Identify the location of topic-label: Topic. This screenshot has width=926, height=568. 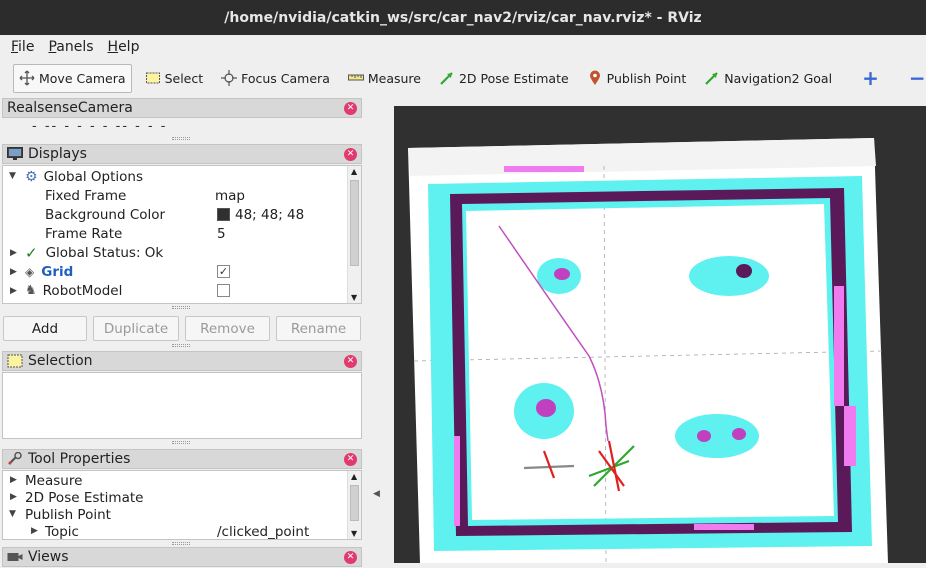
(62, 531).